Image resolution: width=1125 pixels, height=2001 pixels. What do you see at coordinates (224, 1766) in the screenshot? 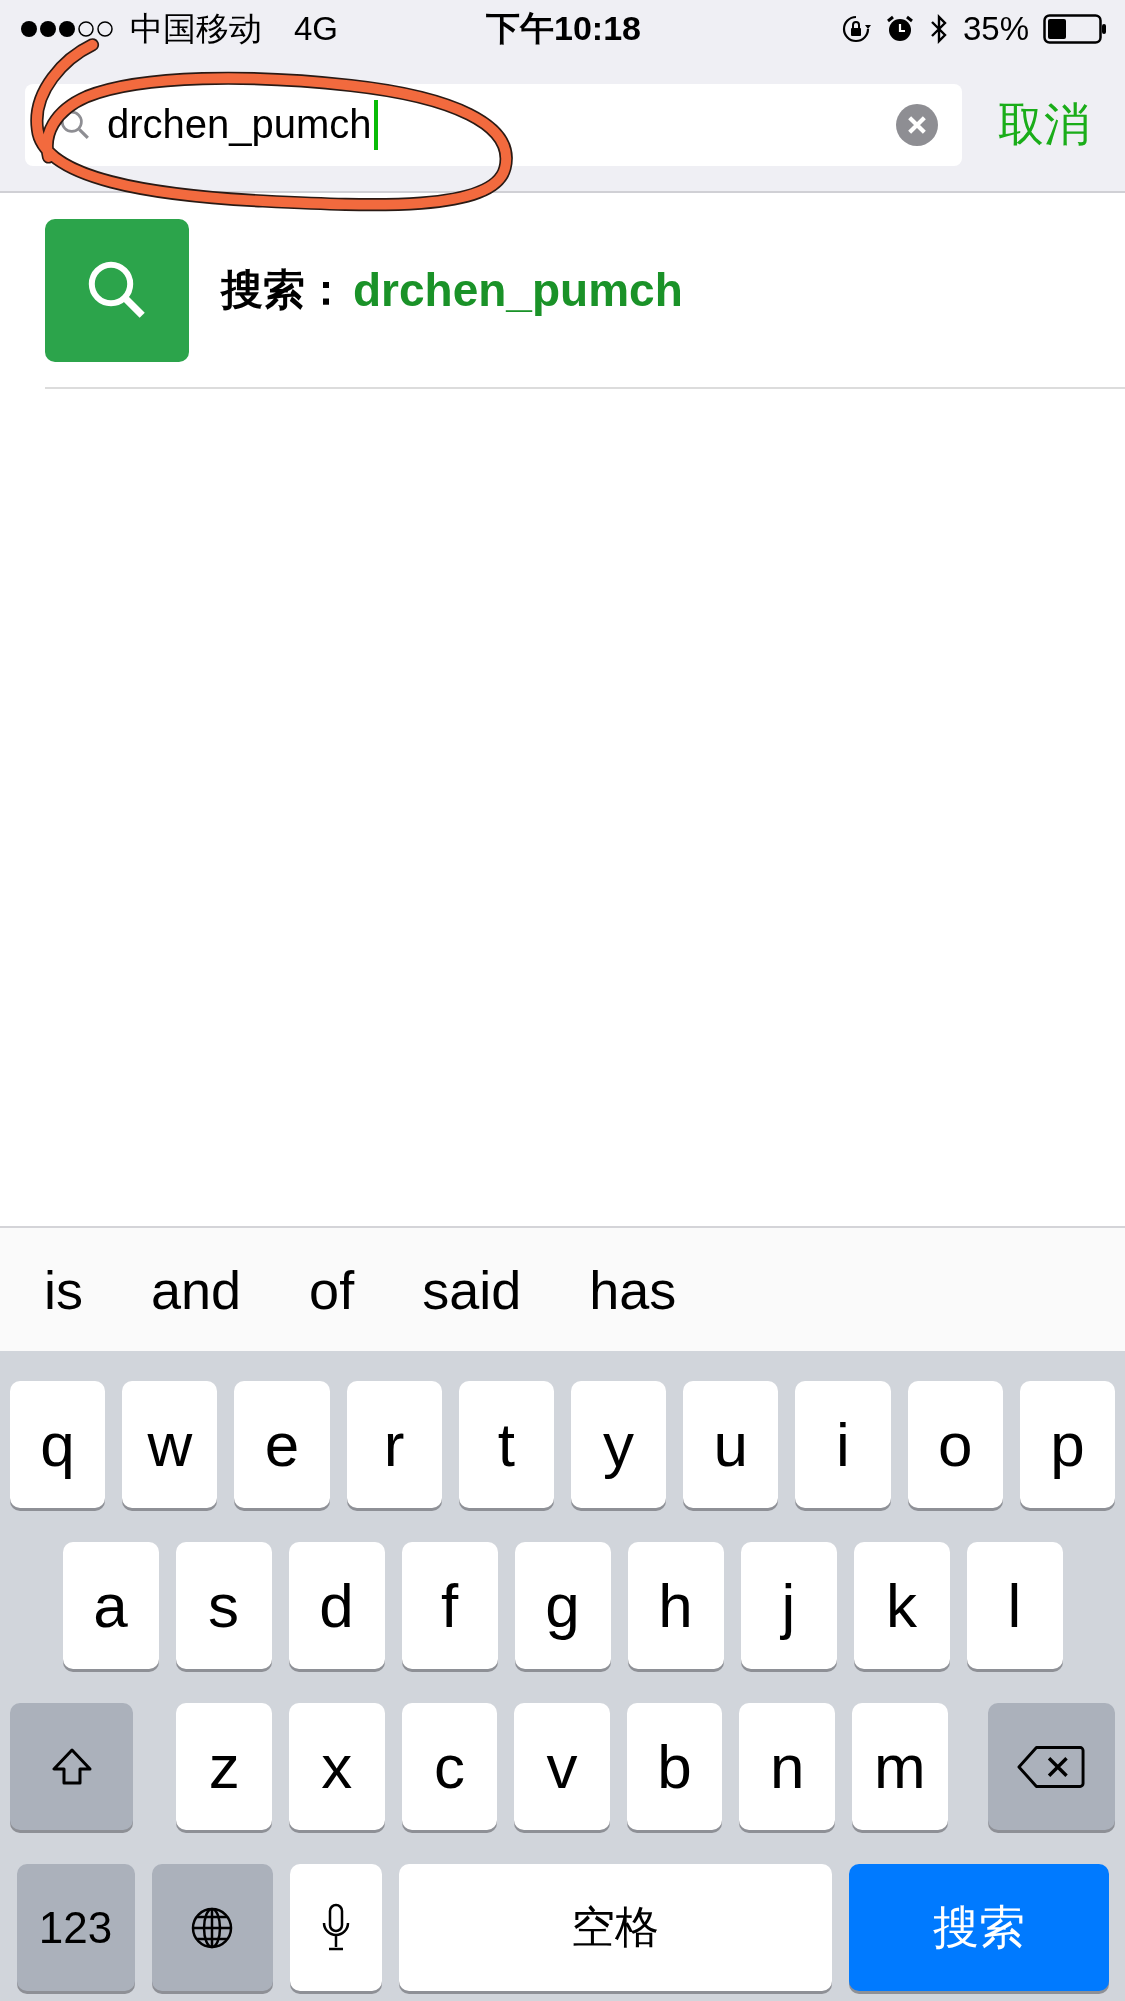
I see `letter-key: z` at bounding box center [224, 1766].